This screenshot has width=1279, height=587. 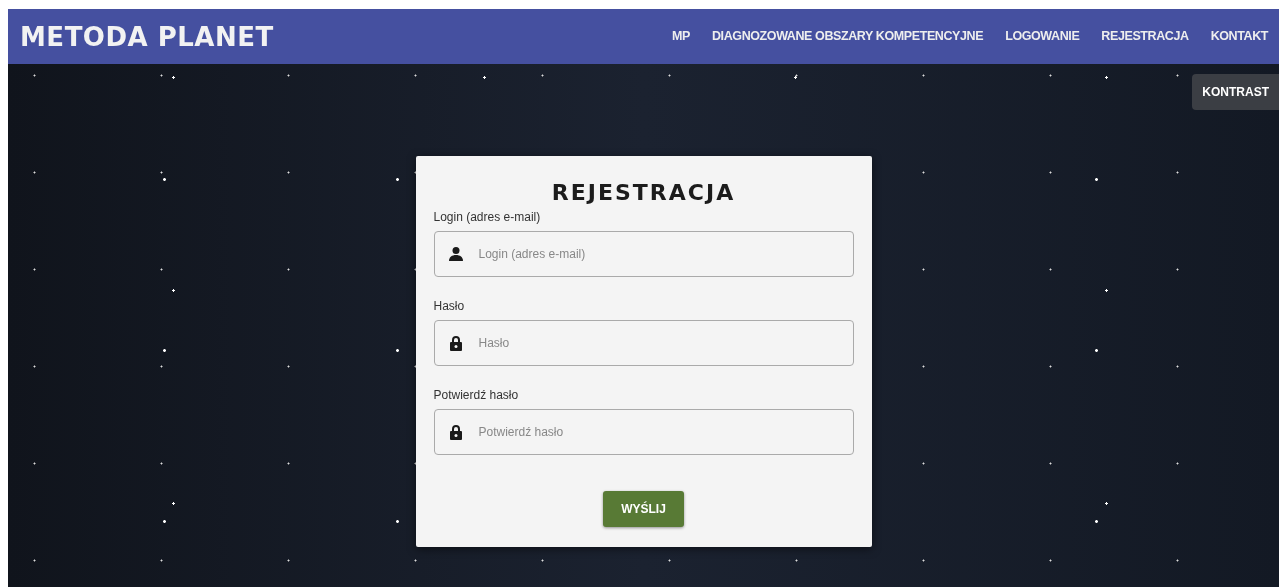 I want to click on nav-link: KONTAKT, so click(x=1239, y=36).